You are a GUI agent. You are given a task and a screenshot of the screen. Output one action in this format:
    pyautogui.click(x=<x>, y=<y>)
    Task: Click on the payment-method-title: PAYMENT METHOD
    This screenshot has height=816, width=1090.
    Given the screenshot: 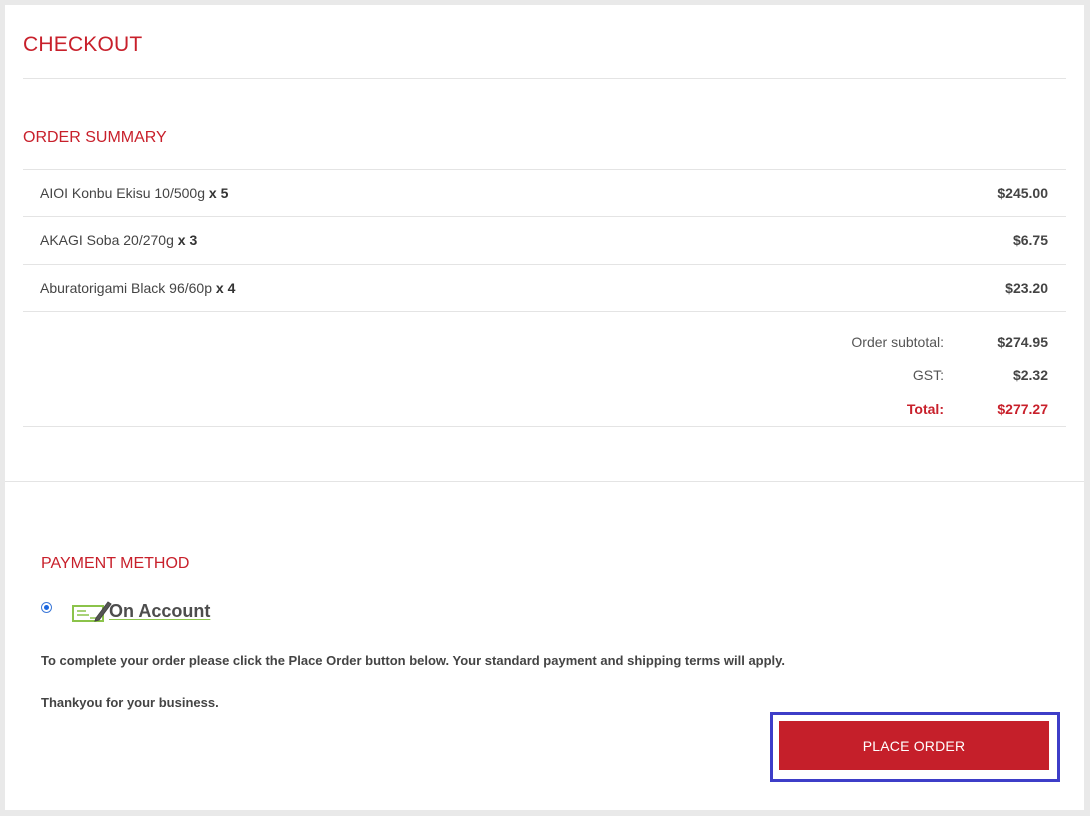 What is the action you would take?
    pyautogui.click(x=115, y=563)
    